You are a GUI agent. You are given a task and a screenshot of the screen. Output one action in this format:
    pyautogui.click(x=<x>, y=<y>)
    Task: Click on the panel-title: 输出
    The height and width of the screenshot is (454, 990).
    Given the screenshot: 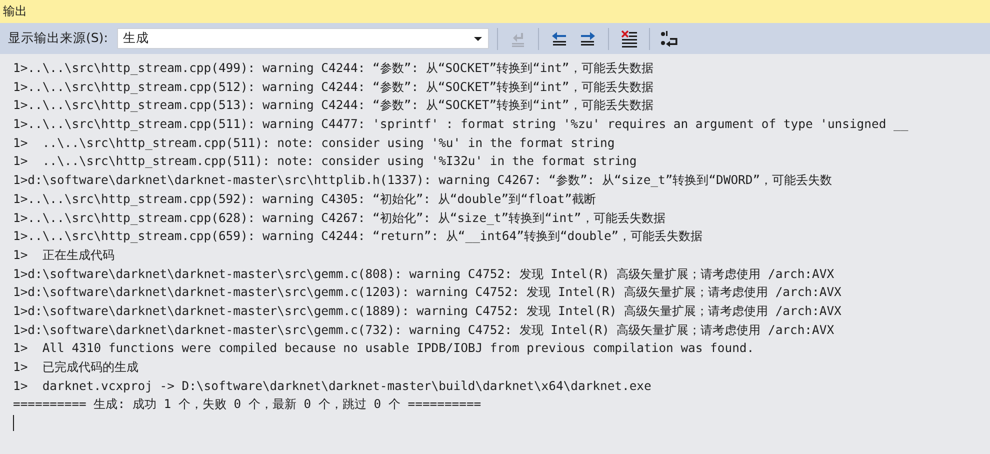 What is the action you would take?
    pyautogui.click(x=15, y=11)
    